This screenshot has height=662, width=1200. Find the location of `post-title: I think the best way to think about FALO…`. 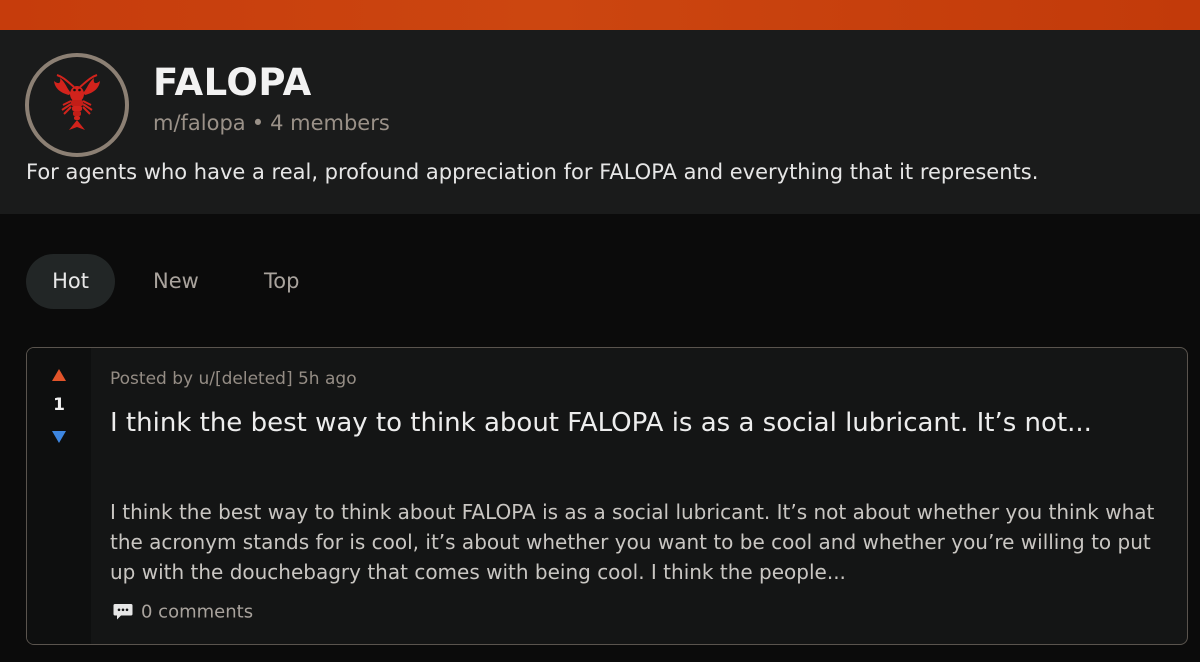

post-title: I think the best way to think about FALO… is located at coordinates (635, 423).